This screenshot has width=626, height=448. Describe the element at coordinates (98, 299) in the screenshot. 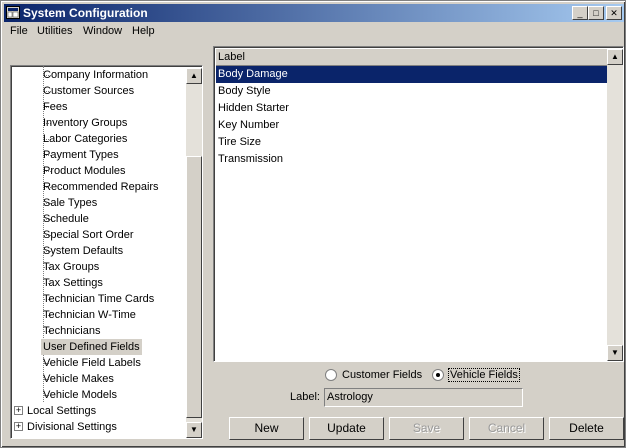

I see `tree-item: Technician Time Cards` at that location.